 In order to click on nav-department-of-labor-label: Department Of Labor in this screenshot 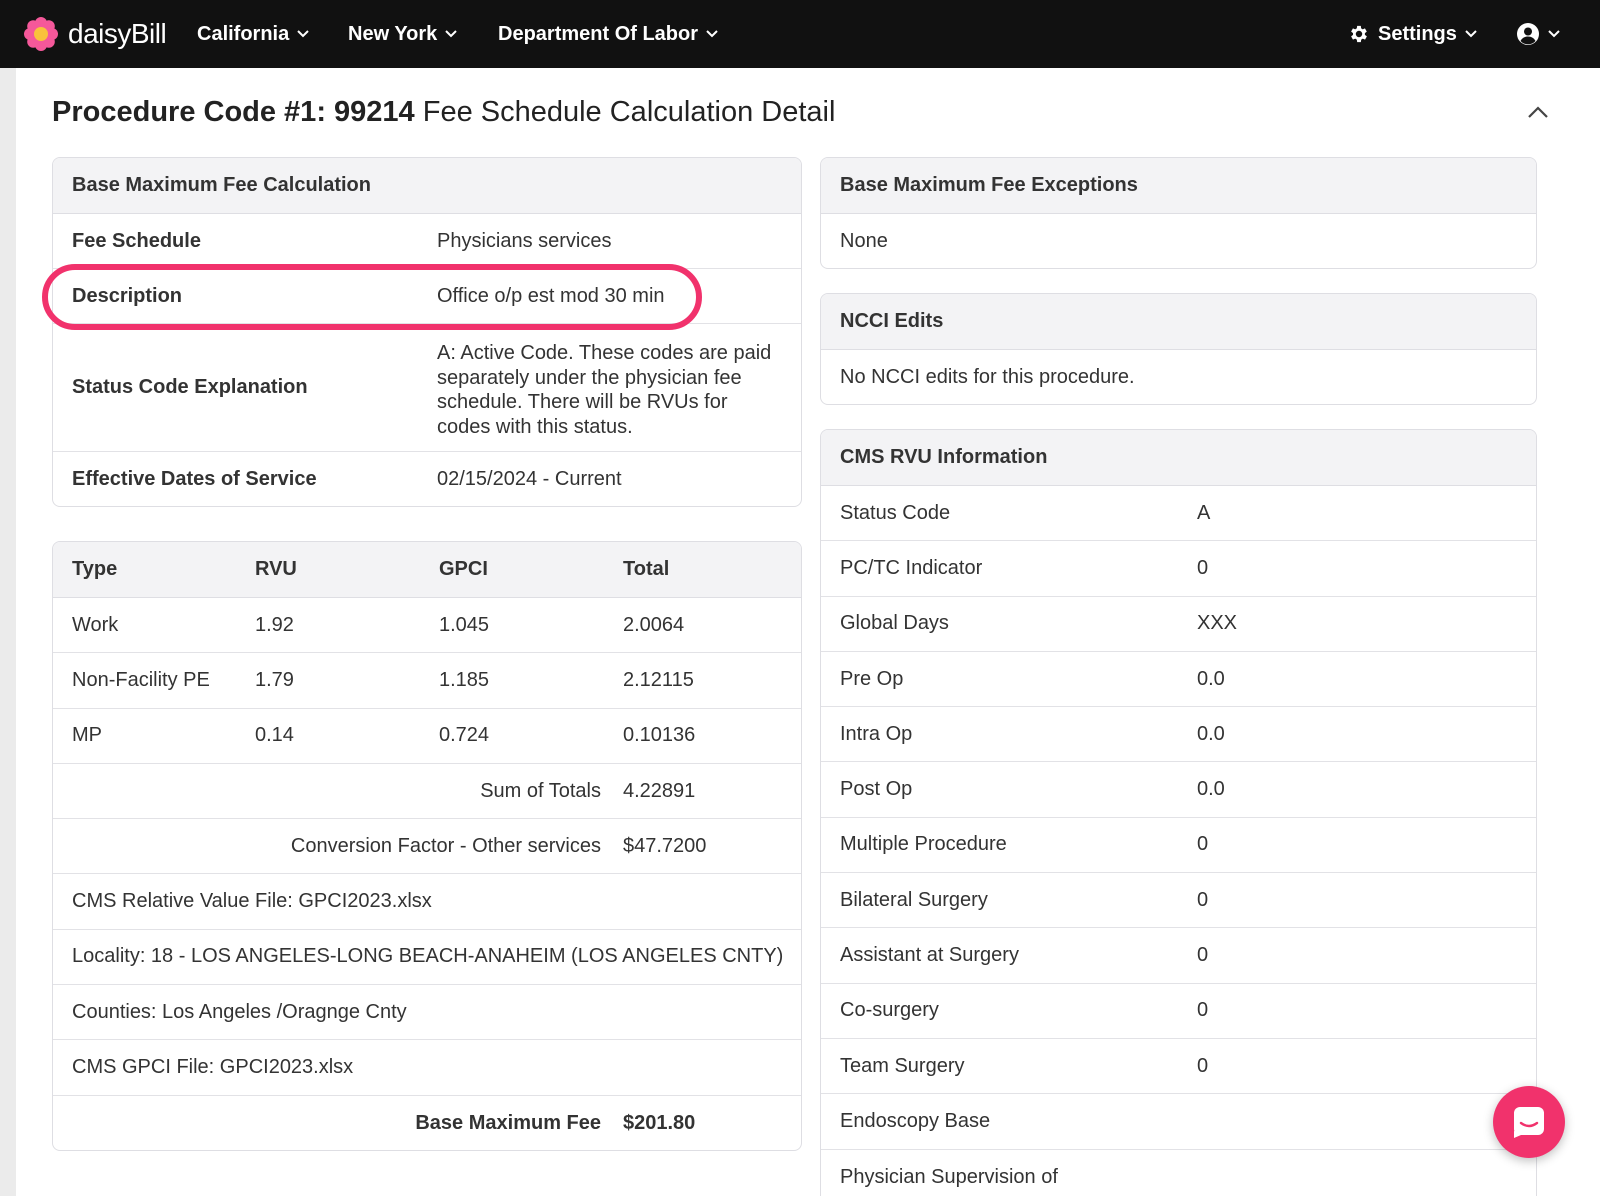, I will do `click(598, 33)`.